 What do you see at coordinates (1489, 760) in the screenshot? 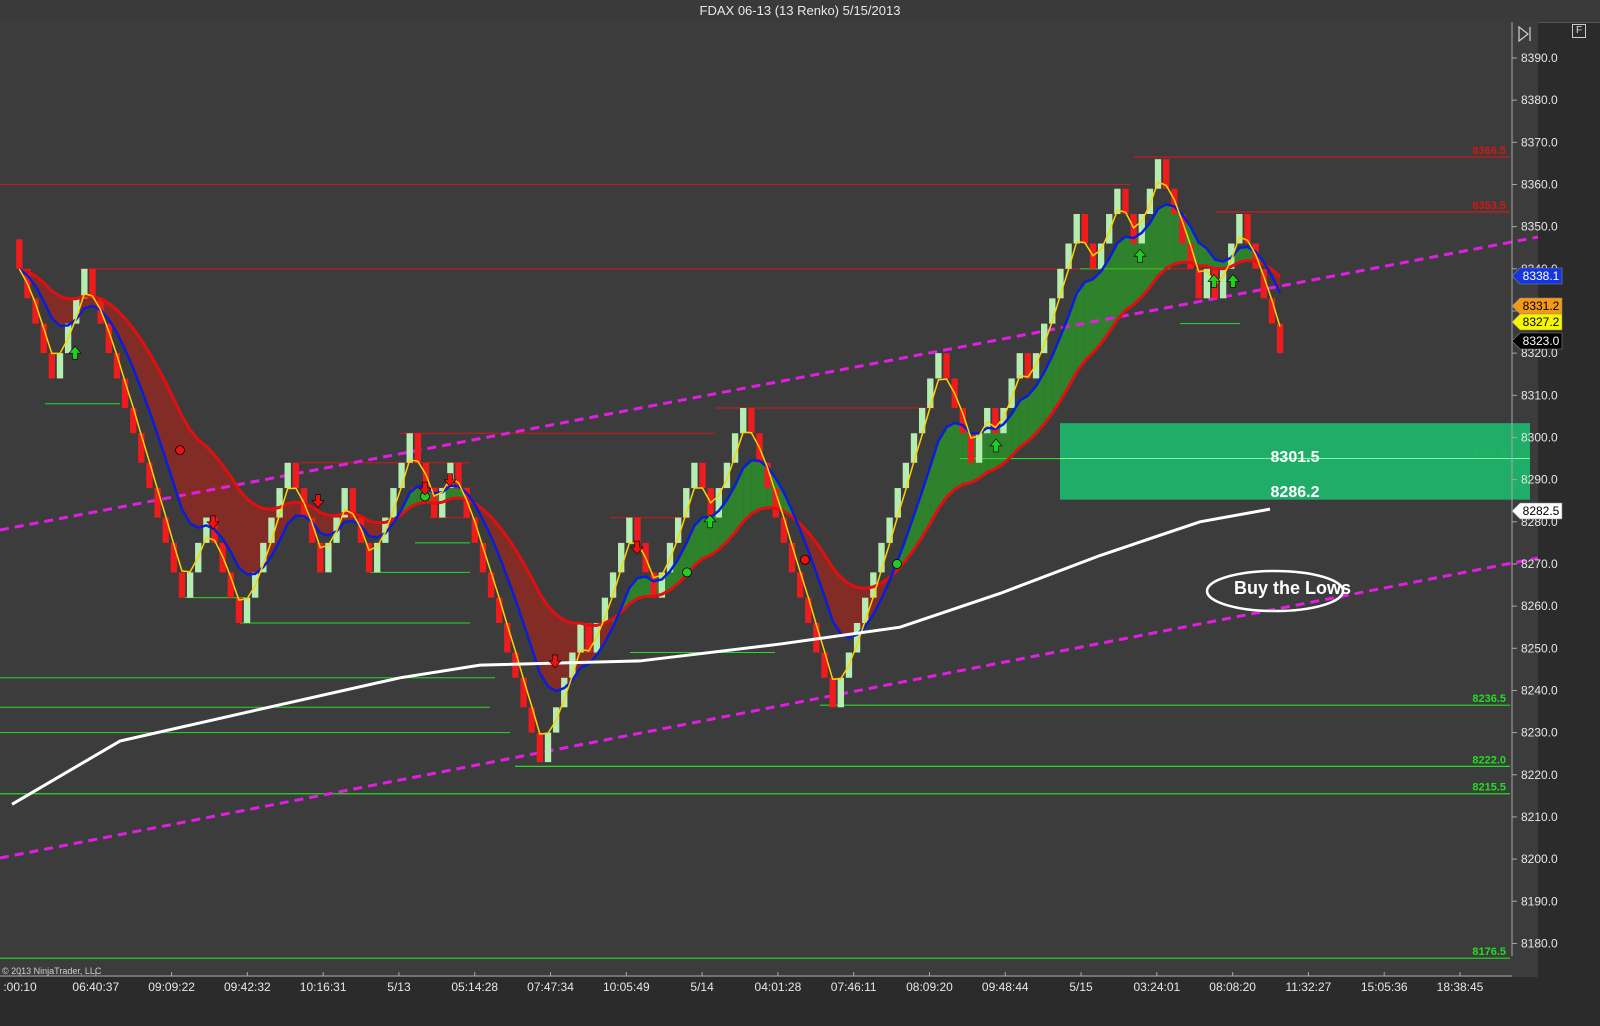
I see `level-label: 8222.0` at bounding box center [1489, 760].